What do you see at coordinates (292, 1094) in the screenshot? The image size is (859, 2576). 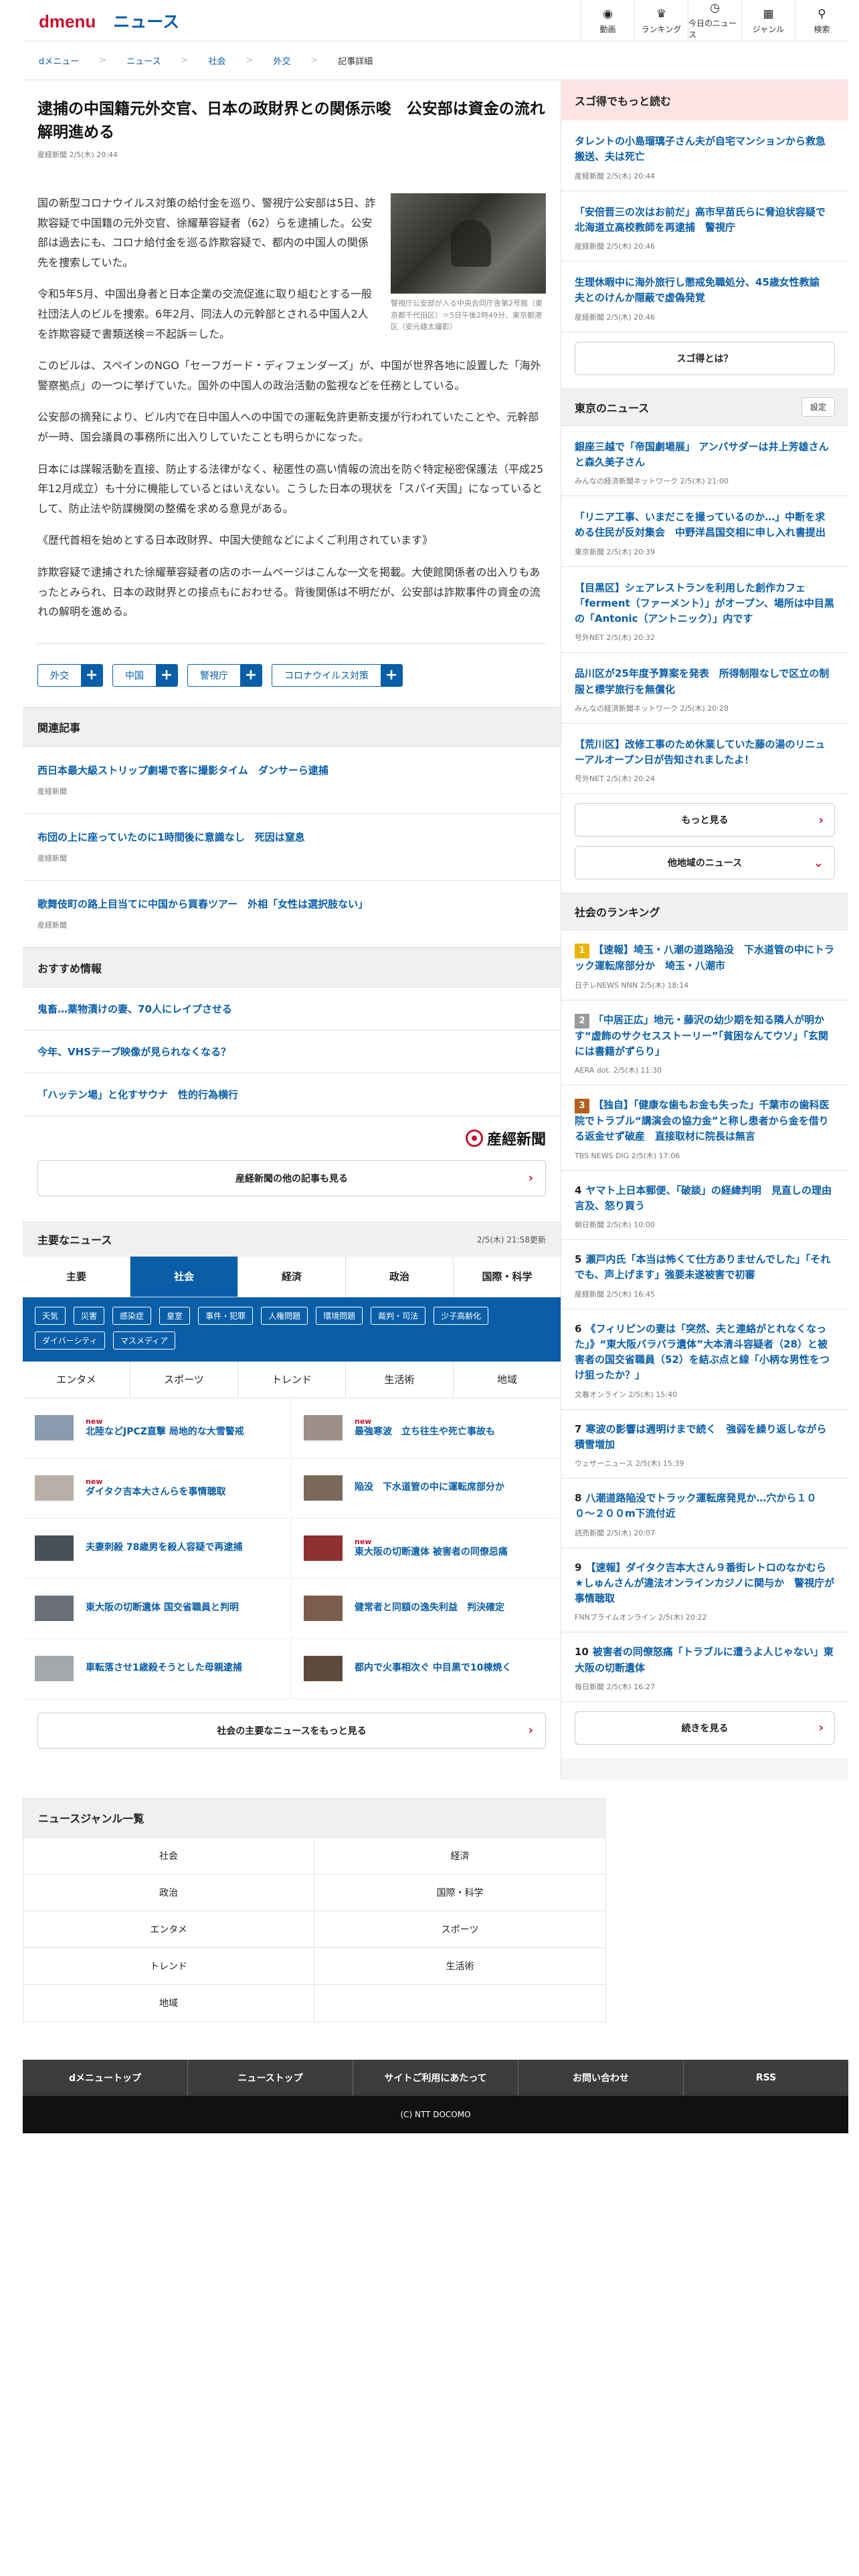 I see `recommend-item: 「ハッテン場」と化すサウナ 性的行為横行` at bounding box center [292, 1094].